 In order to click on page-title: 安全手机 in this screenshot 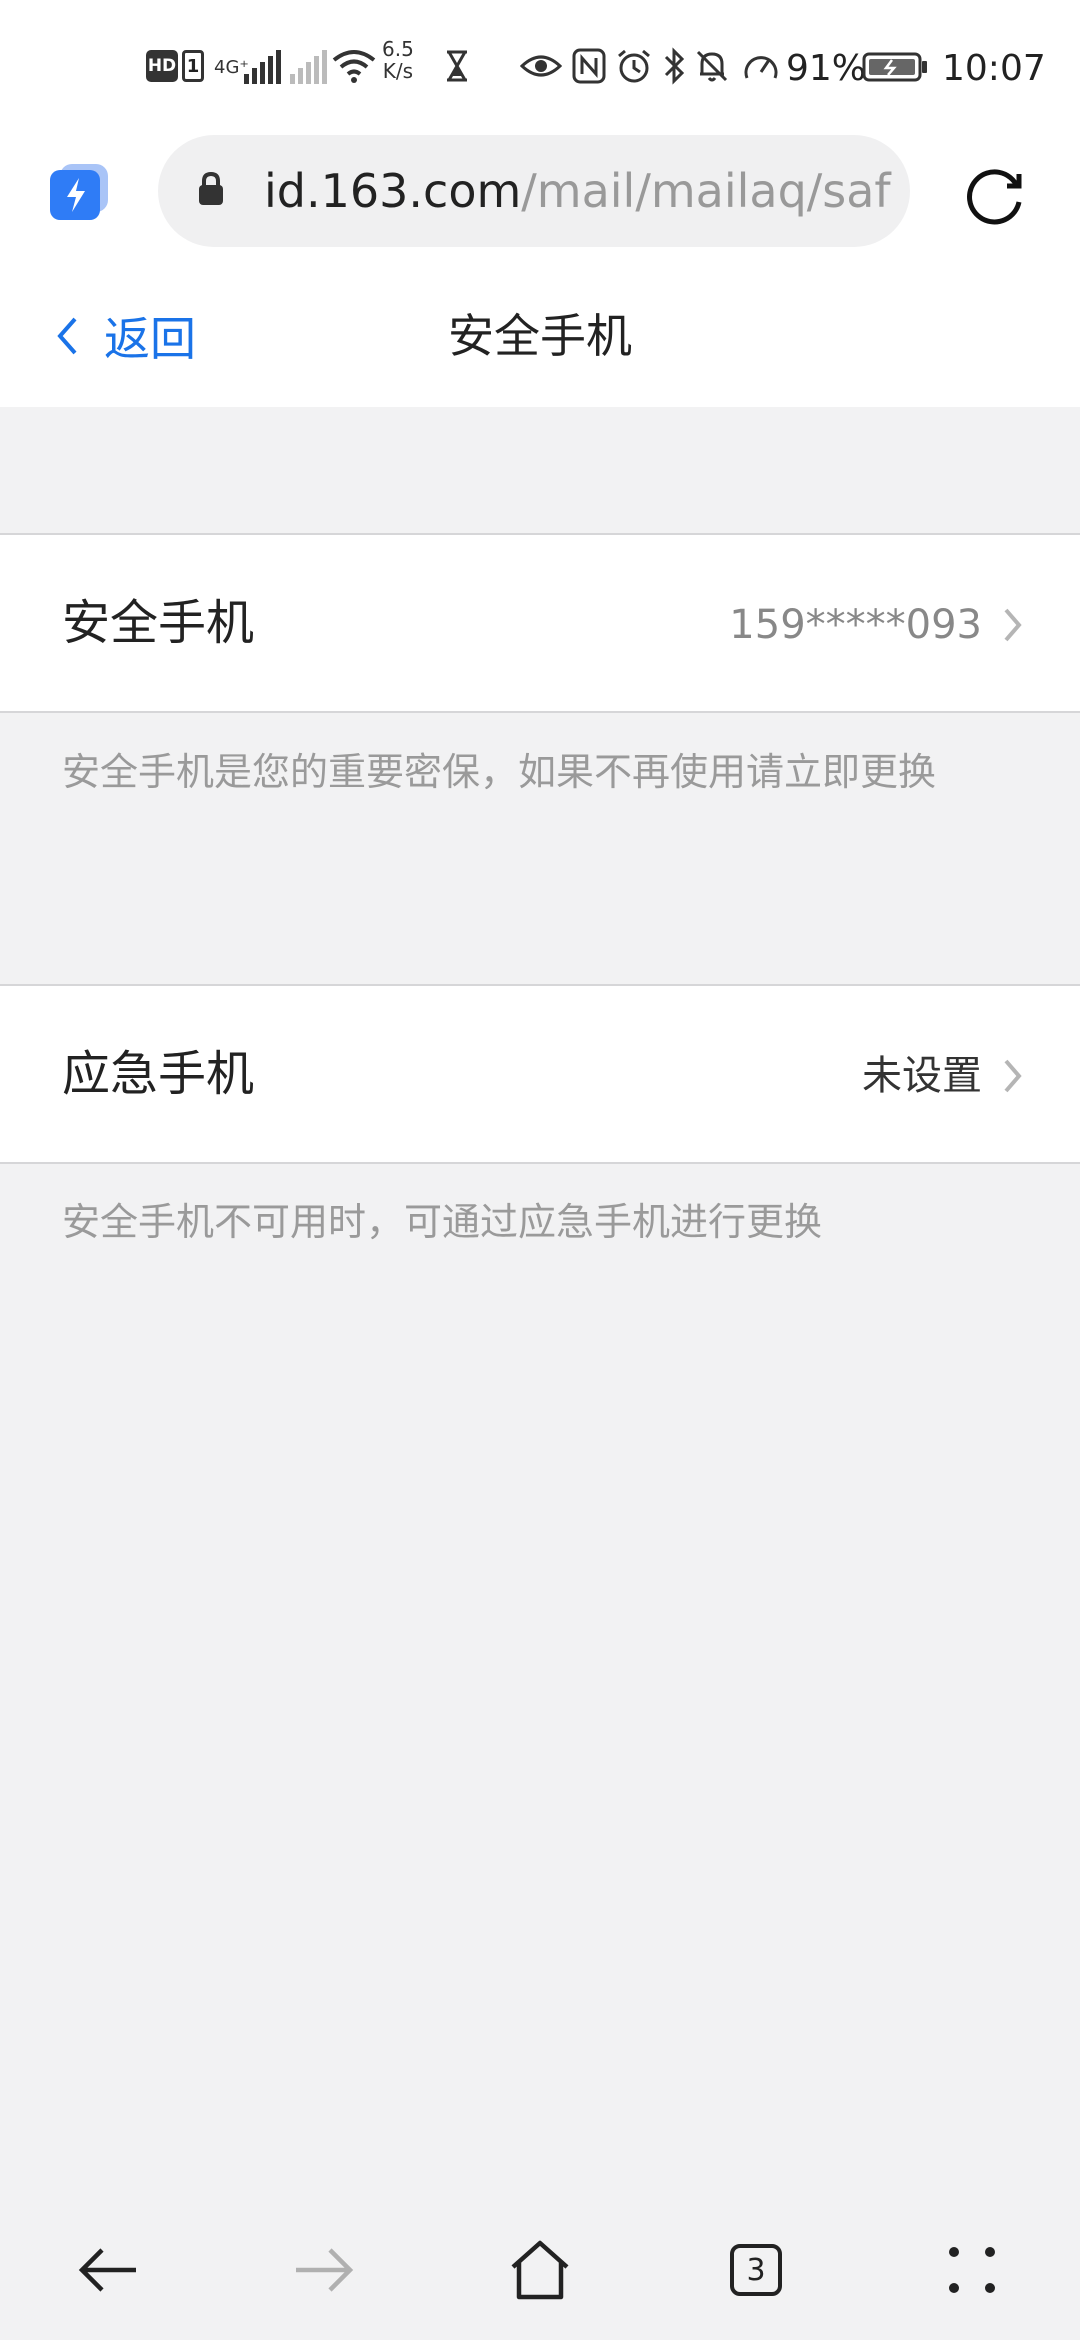, I will do `click(540, 336)`.